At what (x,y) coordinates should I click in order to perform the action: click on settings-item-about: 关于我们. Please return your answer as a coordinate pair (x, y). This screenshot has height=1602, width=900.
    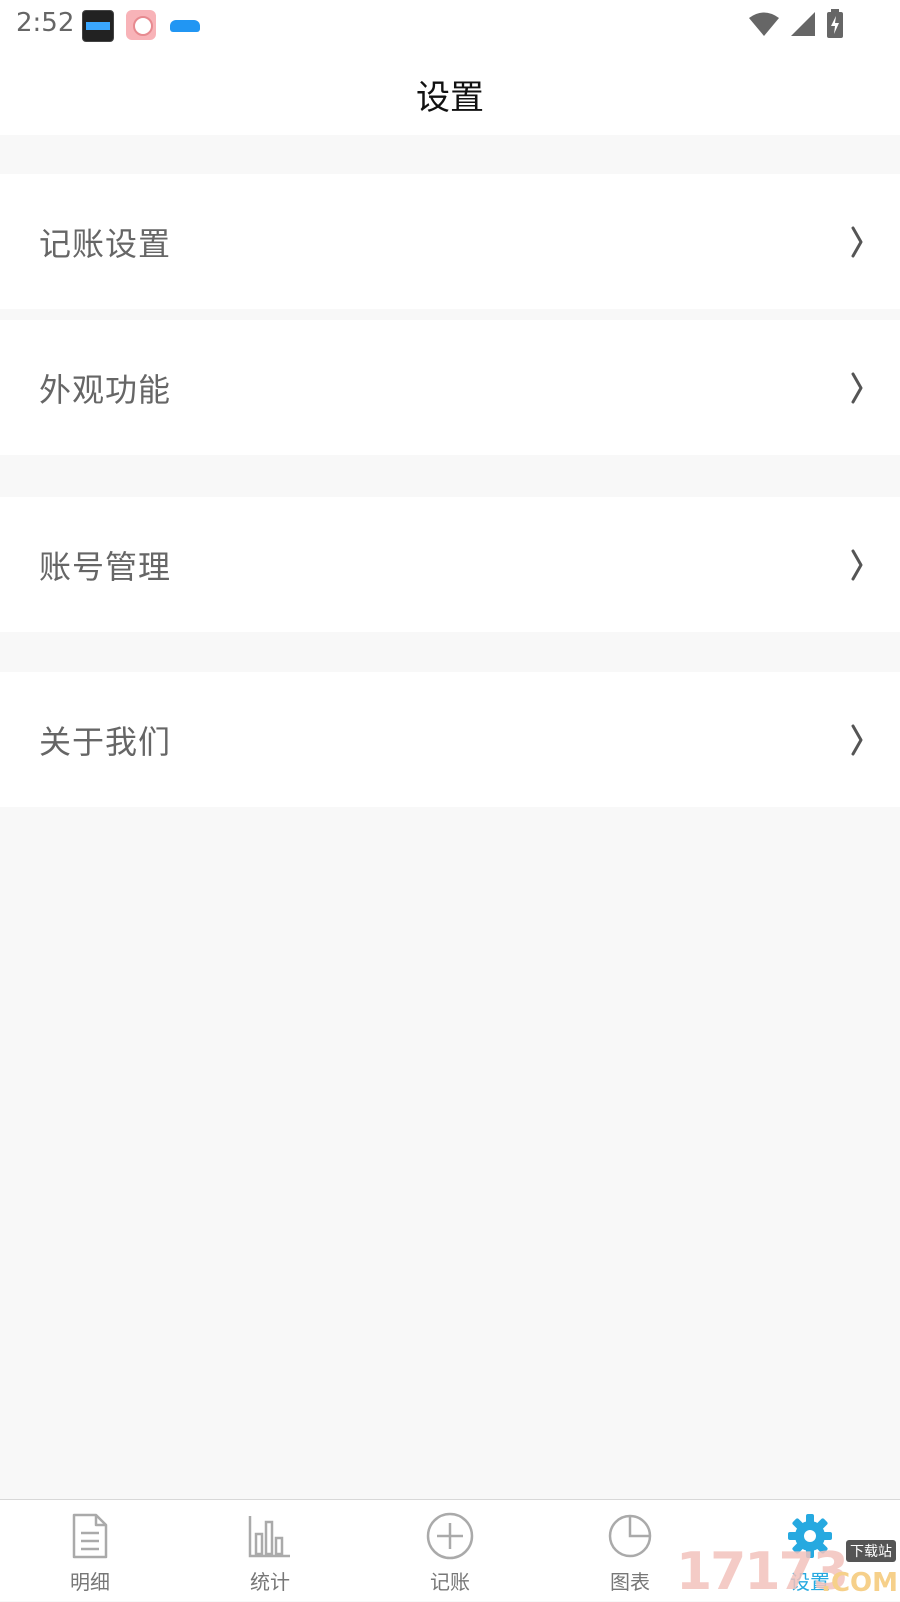
    Looking at the image, I should click on (450, 739).